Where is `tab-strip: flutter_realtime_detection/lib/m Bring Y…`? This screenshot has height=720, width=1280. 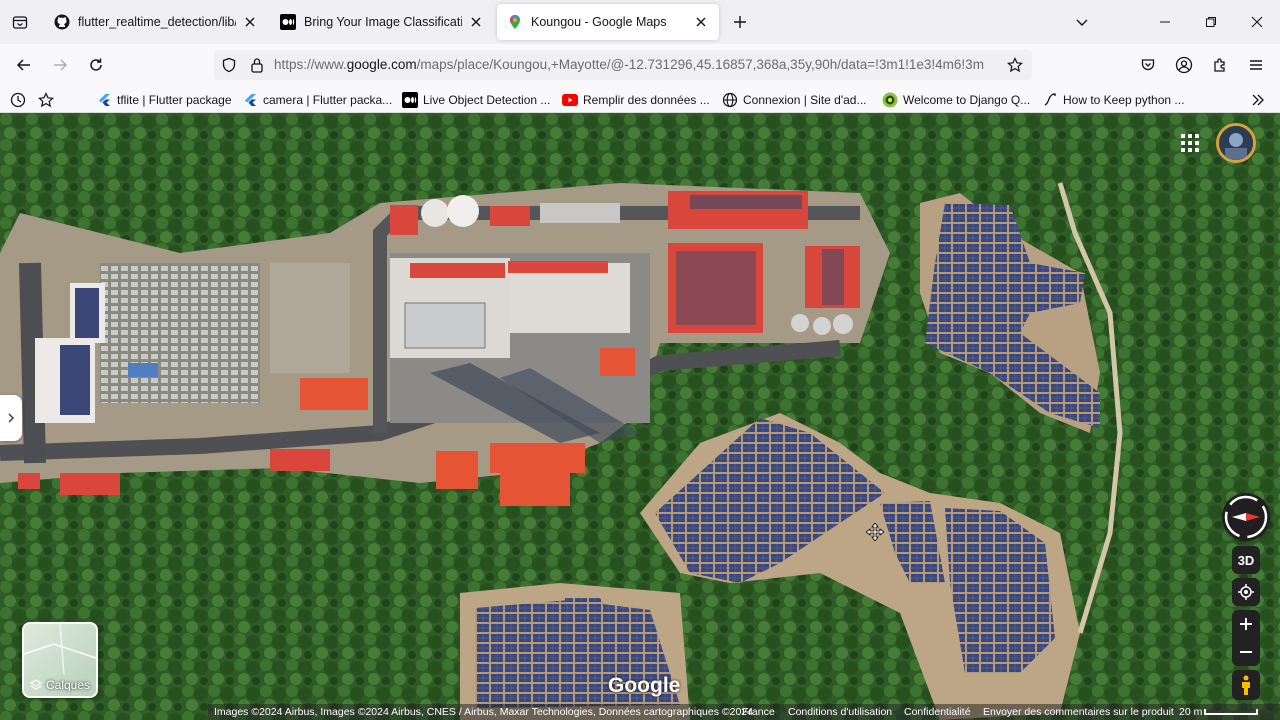
tab-strip: flutter_realtime_detection/lib/m Bring Y… is located at coordinates (640, 22).